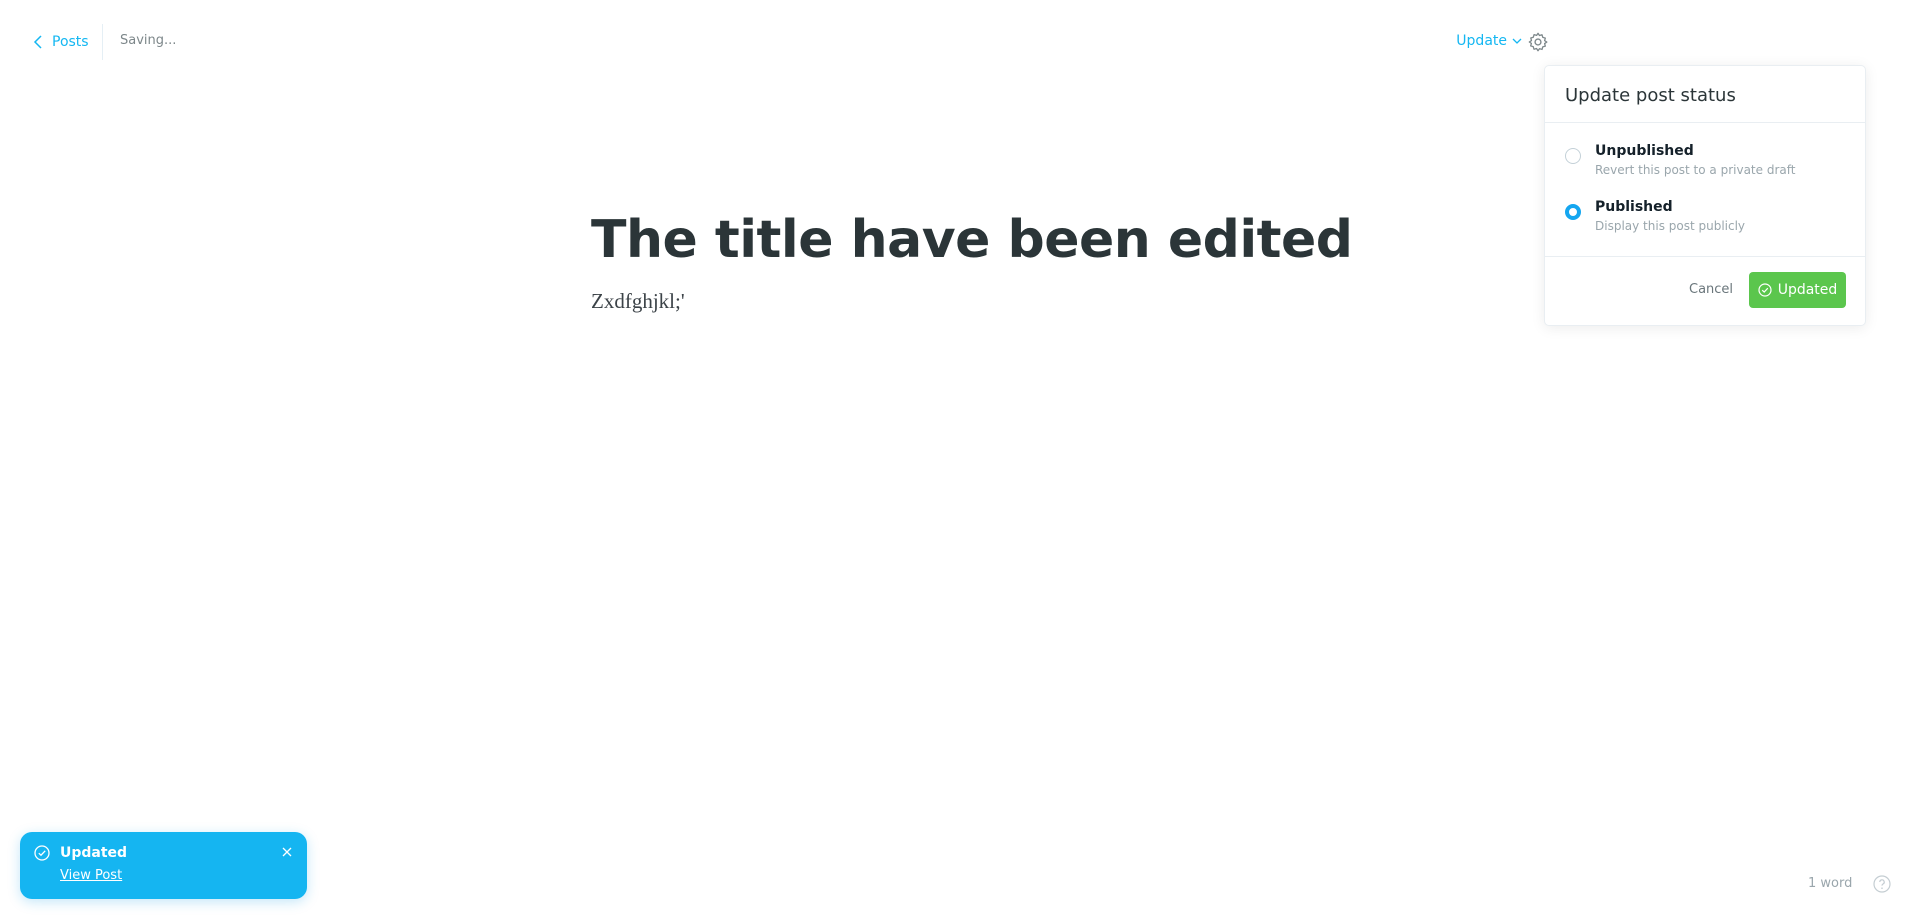 The height and width of the screenshot is (924, 1920). Describe the element at coordinates (1517, 41) in the screenshot. I see `chevron-down-icon` at that location.